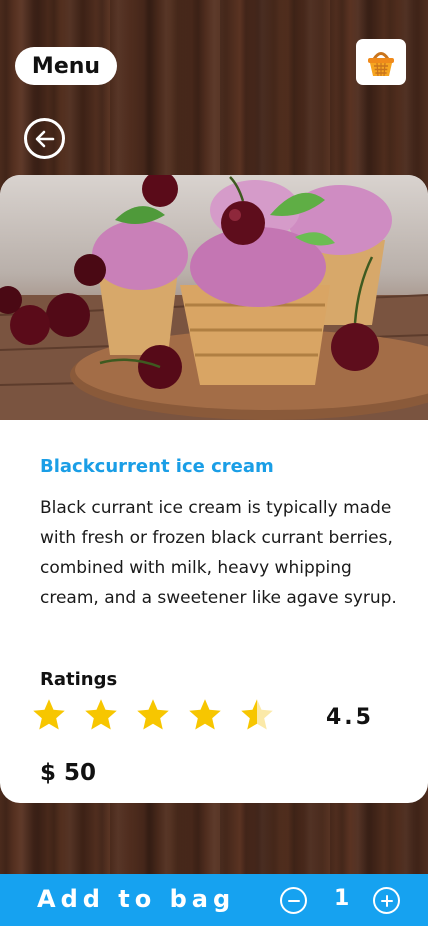 This screenshot has height=926, width=428. Describe the element at coordinates (350, 717) in the screenshot. I see `rating-value: 4.5` at that location.